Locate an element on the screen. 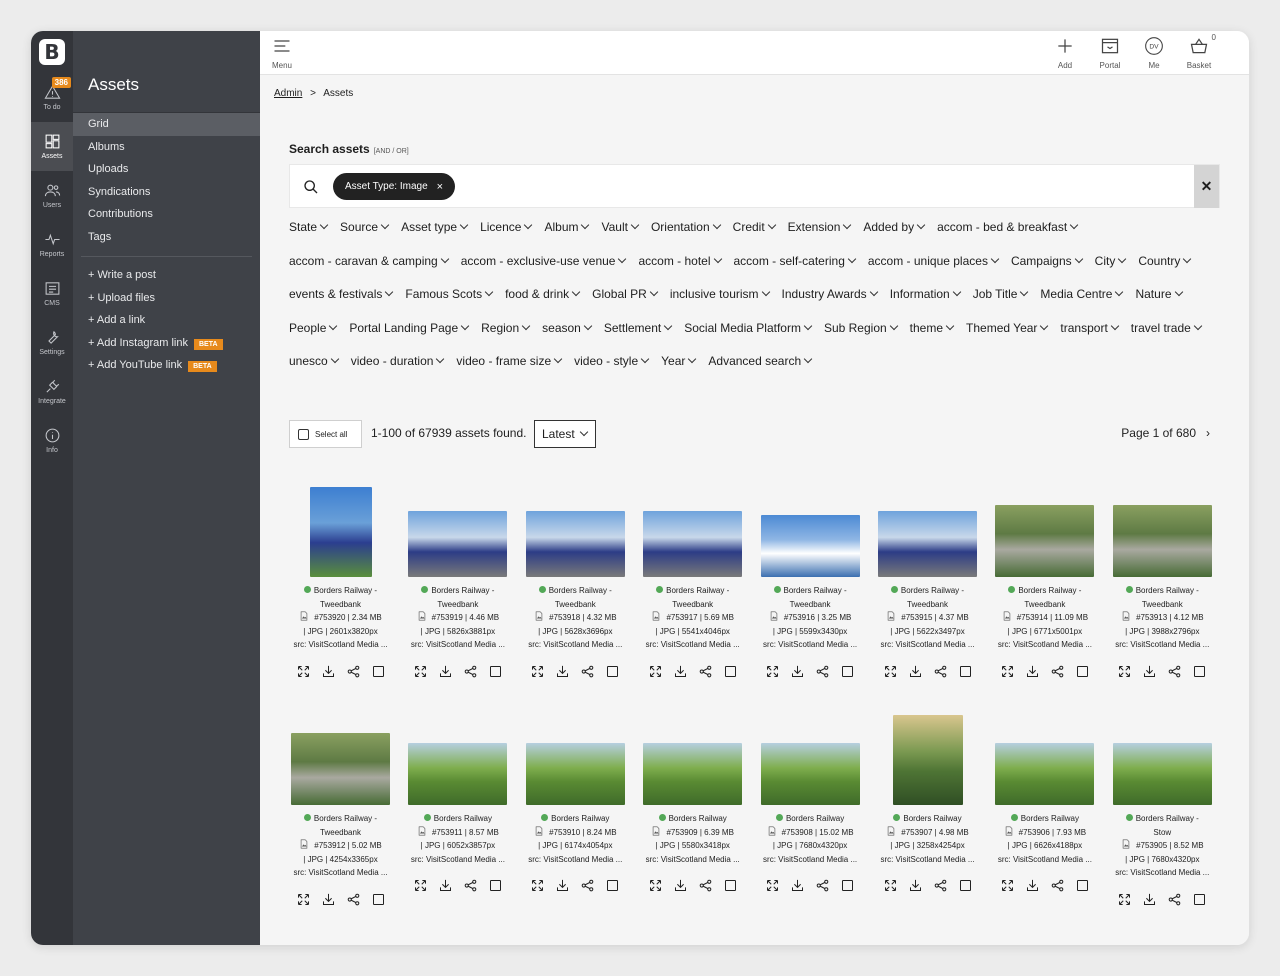  write-post-link: + Write a post is located at coordinates (166, 275).